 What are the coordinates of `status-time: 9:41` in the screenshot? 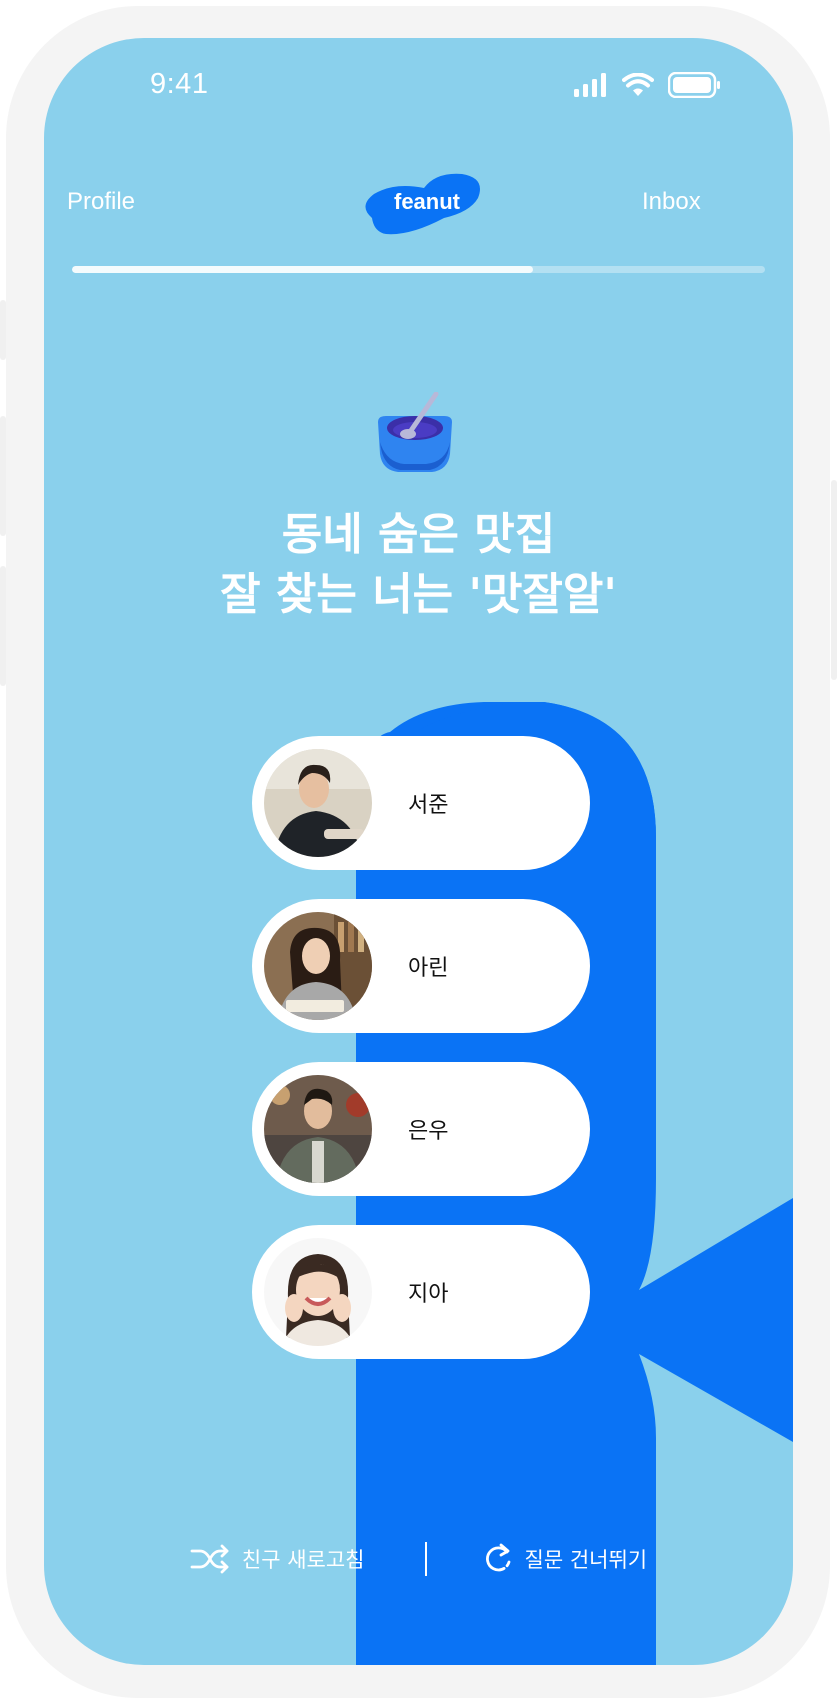 It's located at (179, 84).